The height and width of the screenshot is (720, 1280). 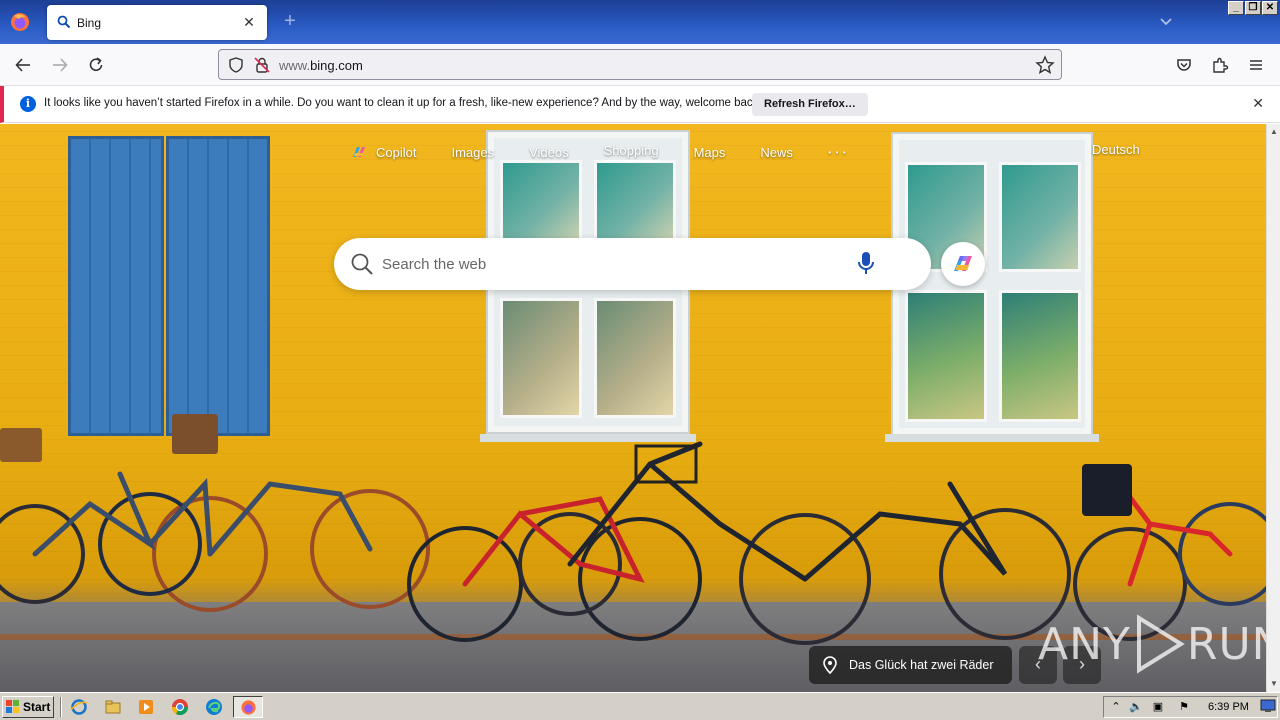 I want to click on arrow-right-icon, so click(x=60, y=65).